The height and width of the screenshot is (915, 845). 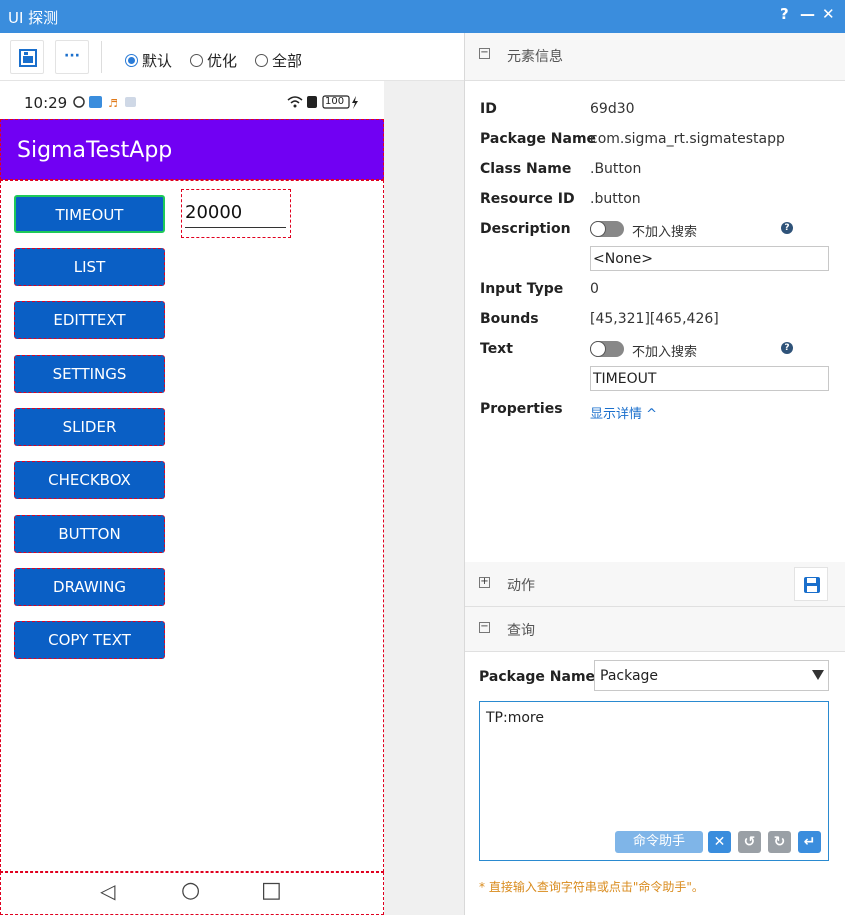 I want to click on show-details-link: 显示详情 ^, so click(x=623, y=412).